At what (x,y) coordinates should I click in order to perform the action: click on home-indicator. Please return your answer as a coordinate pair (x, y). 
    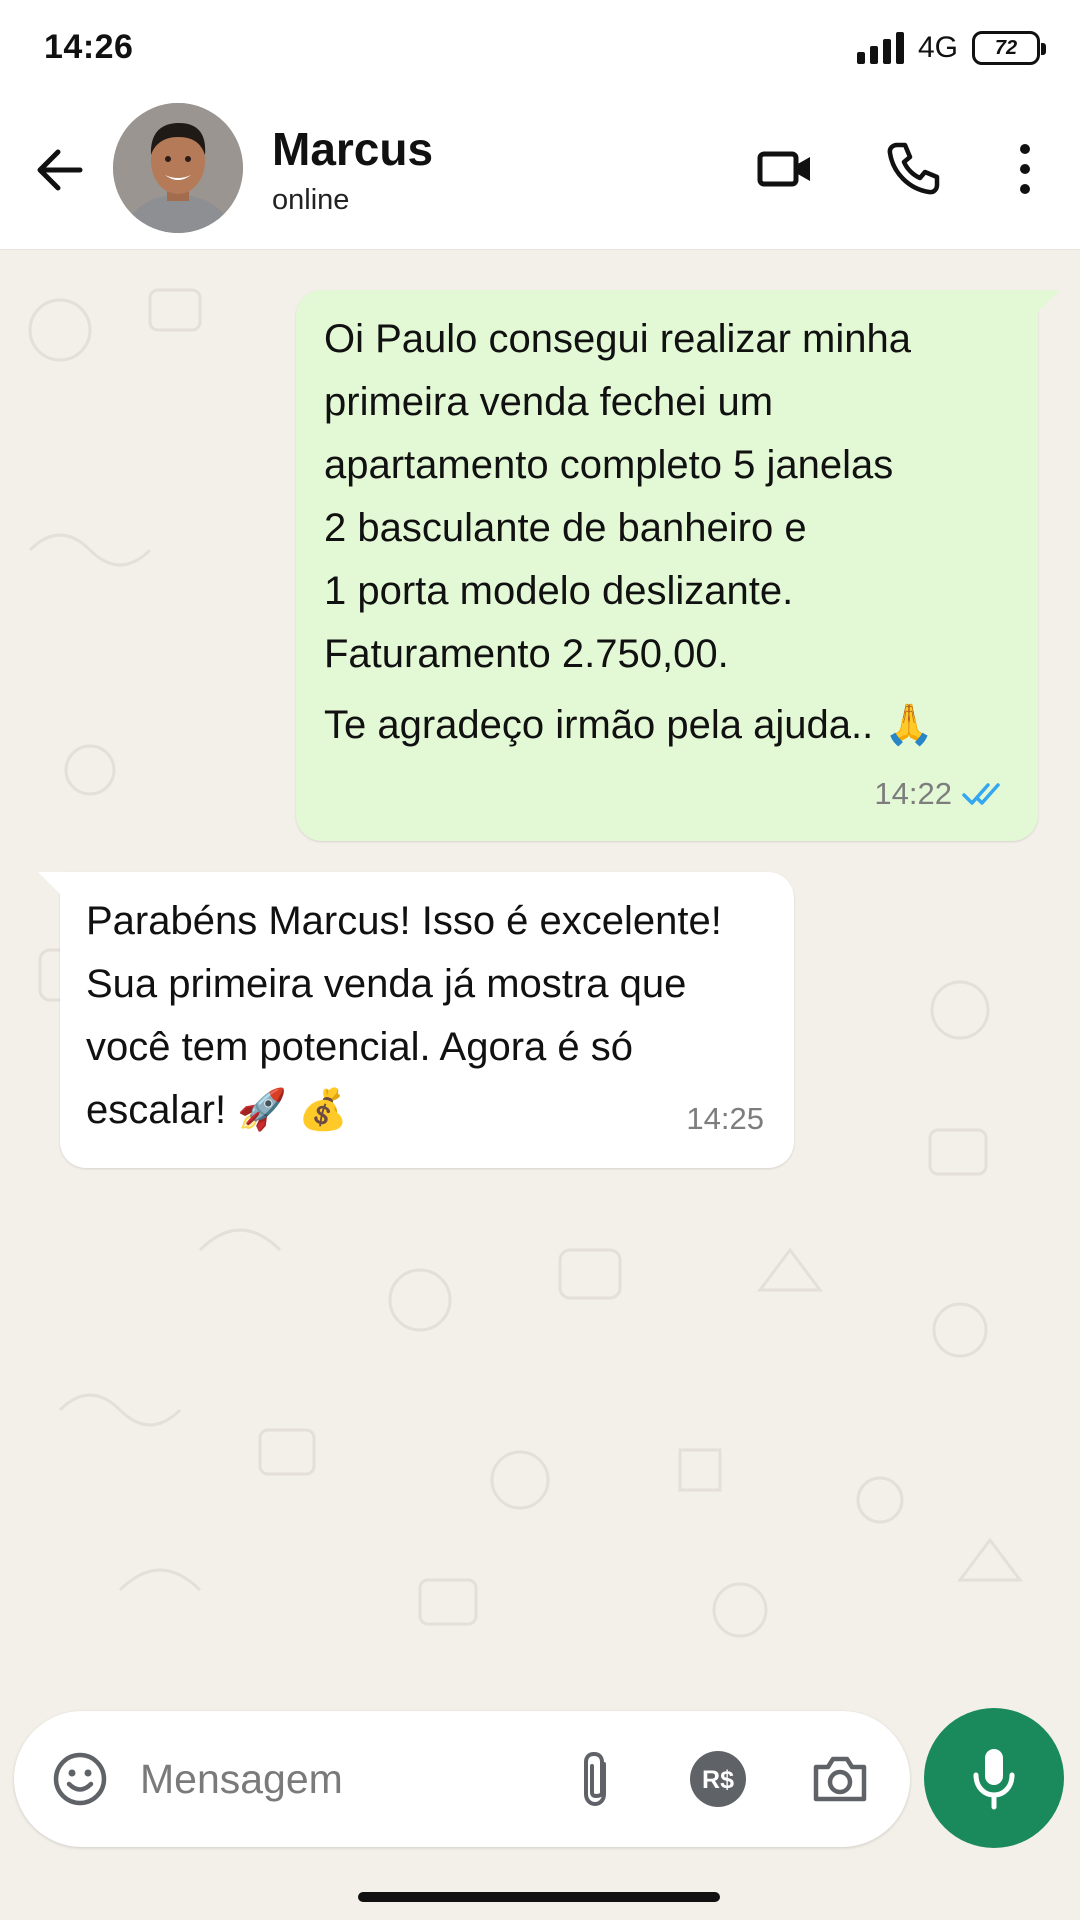
    Looking at the image, I should click on (539, 1897).